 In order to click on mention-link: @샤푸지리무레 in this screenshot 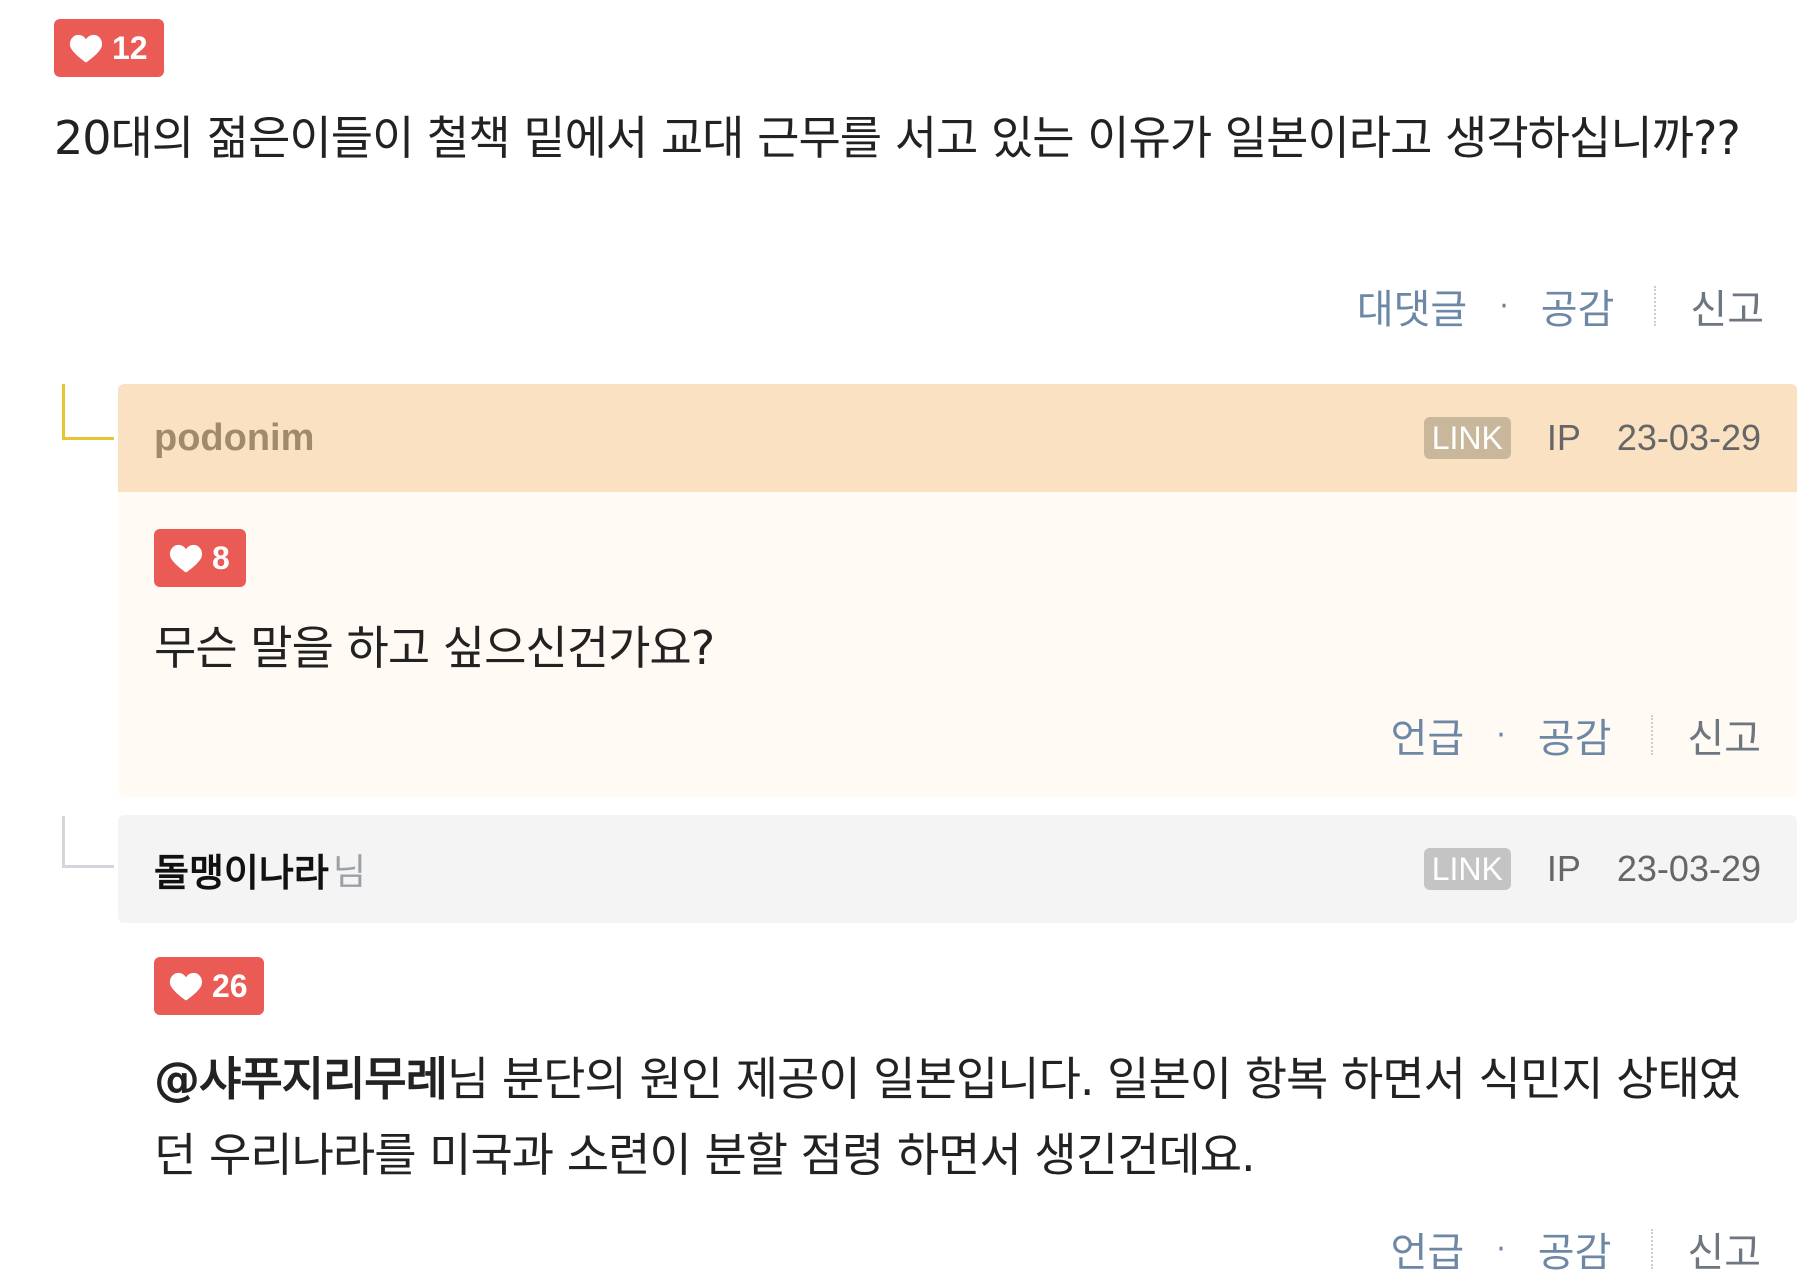, I will do `click(301, 1079)`.